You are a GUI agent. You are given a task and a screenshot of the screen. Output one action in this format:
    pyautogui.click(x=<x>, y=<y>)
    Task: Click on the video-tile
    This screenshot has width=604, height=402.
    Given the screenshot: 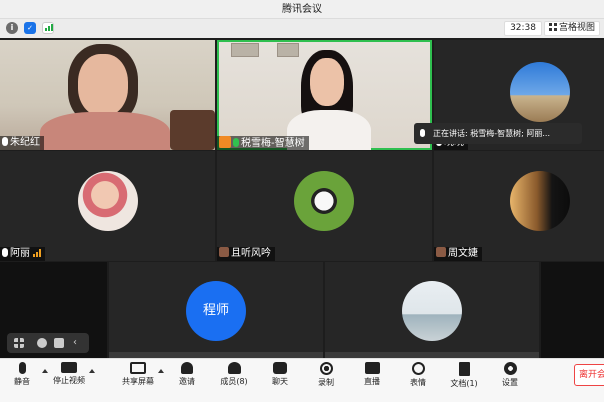 What is the action you would take?
    pyautogui.click(x=432, y=310)
    